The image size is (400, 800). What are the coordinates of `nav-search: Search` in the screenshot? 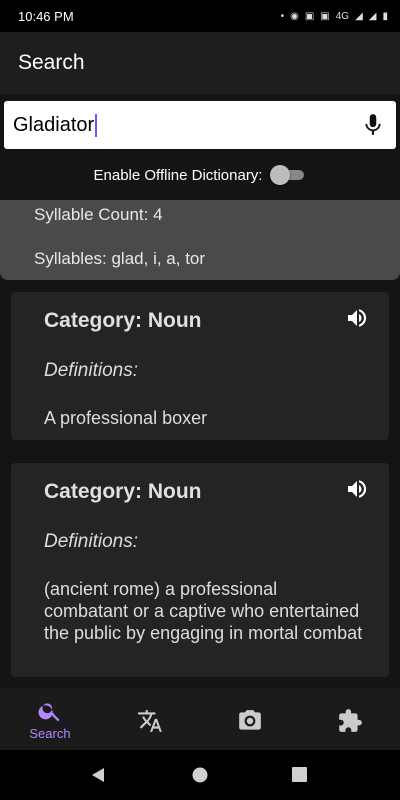 It's located at (50, 719).